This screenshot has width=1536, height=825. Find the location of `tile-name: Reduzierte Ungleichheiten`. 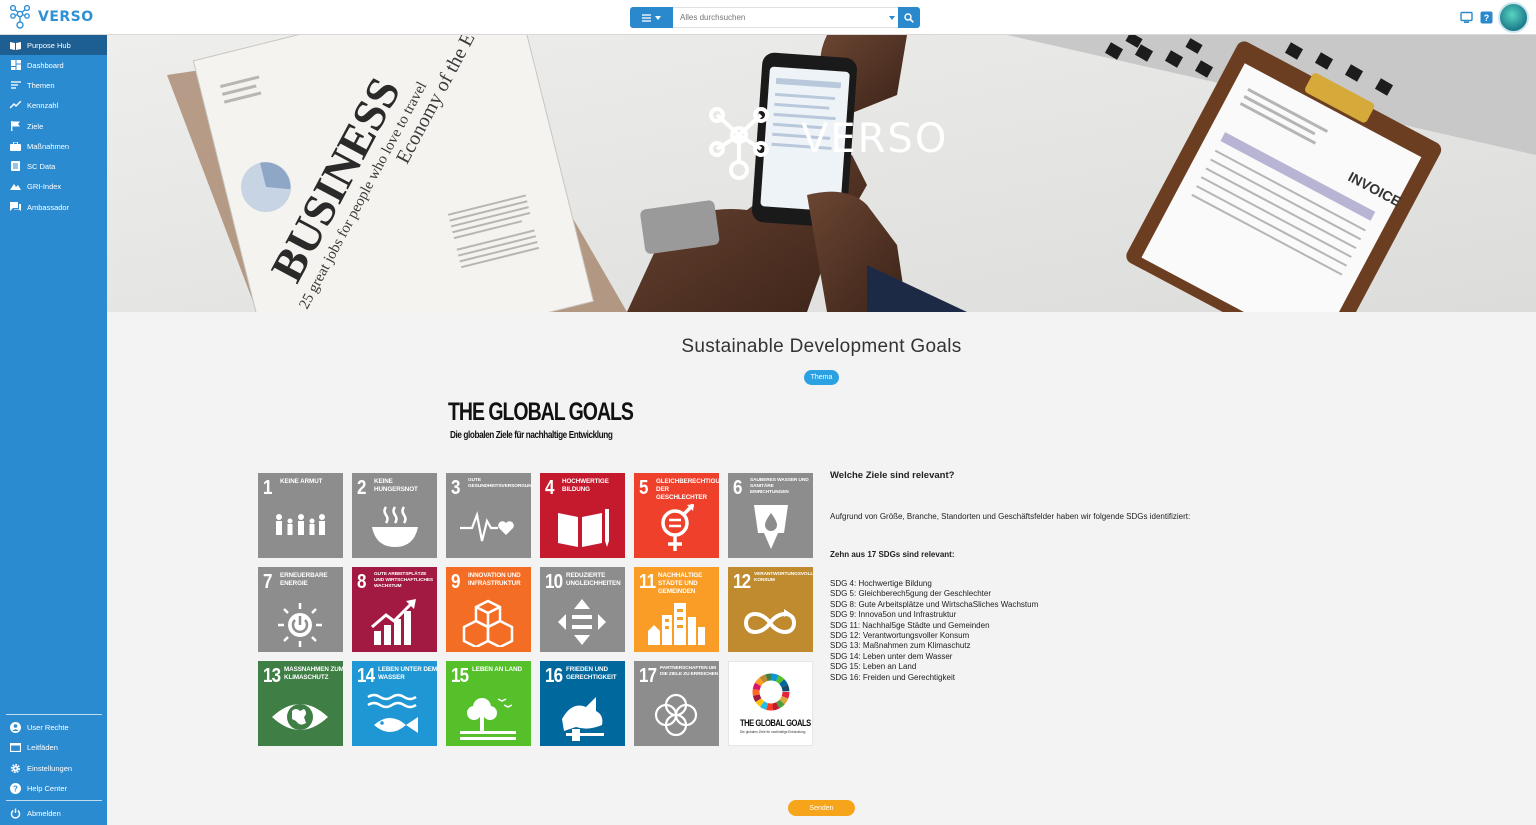

tile-name: Reduzierte Ungleichheiten is located at coordinates (593, 579).